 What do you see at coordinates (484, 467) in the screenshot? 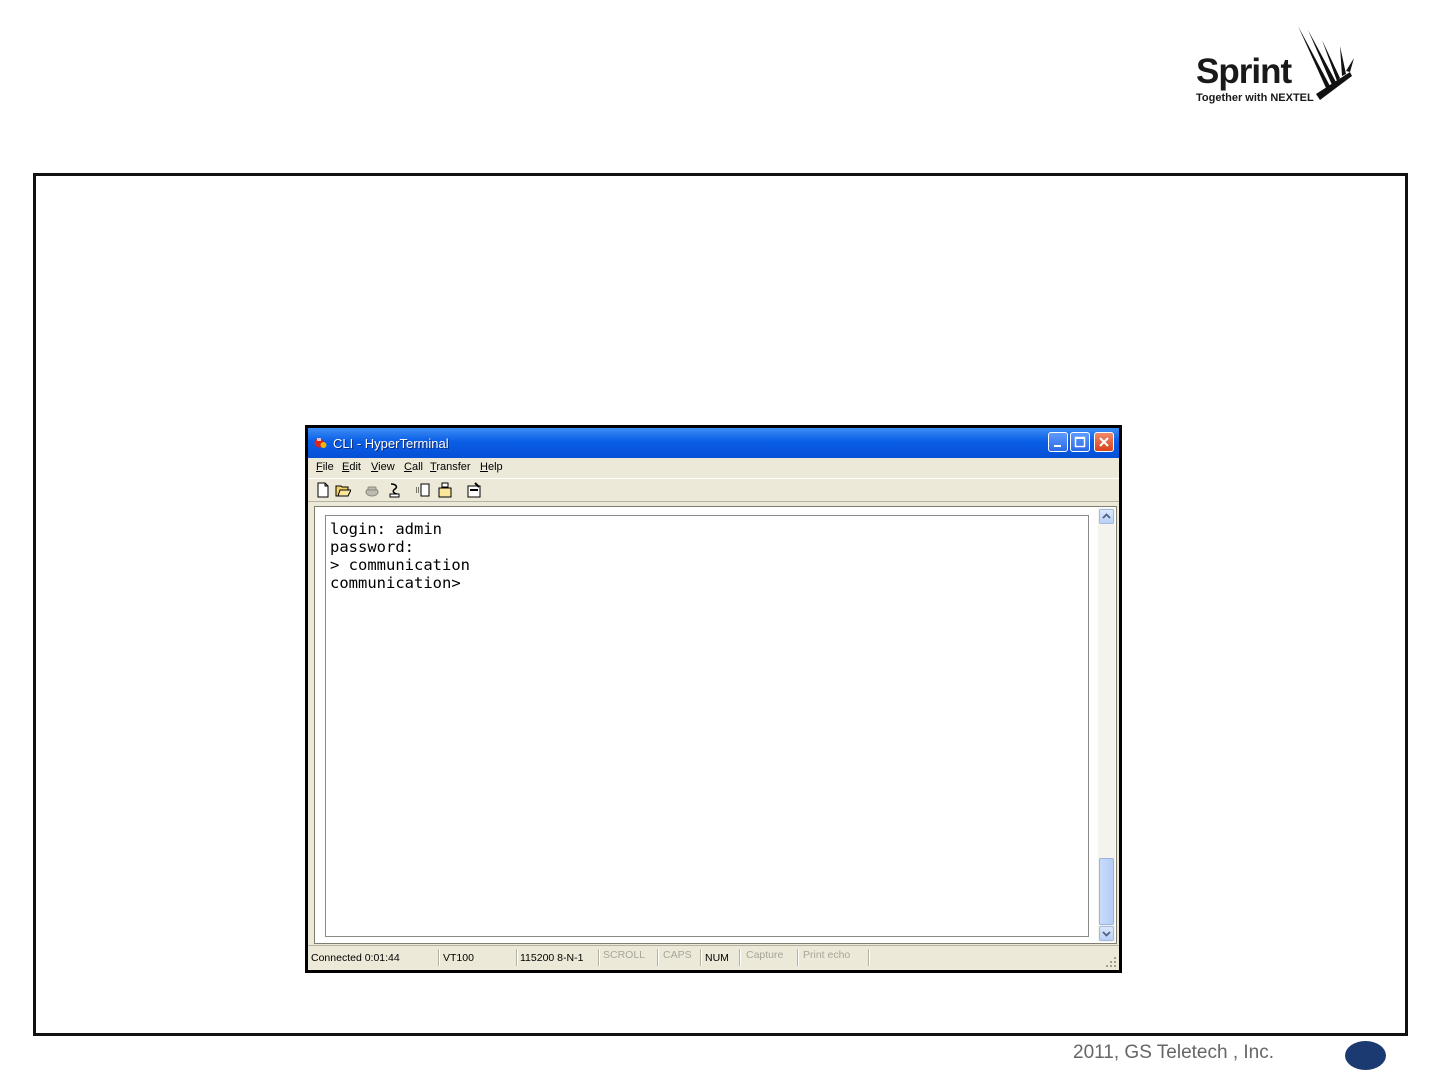
I see `menu-help-mnemonic: H` at bounding box center [484, 467].